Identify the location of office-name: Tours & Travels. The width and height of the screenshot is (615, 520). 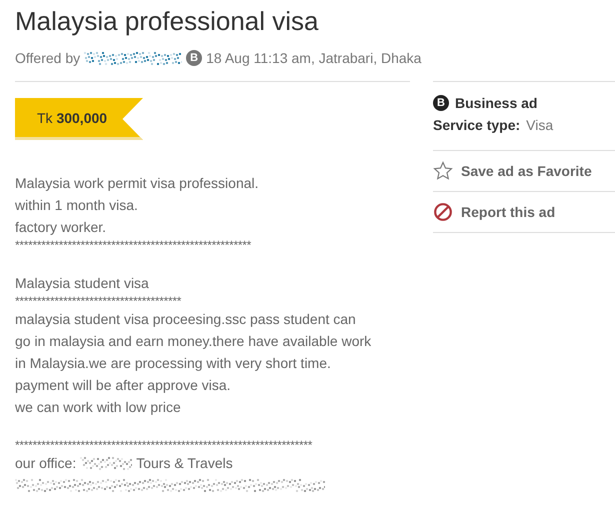
(184, 463).